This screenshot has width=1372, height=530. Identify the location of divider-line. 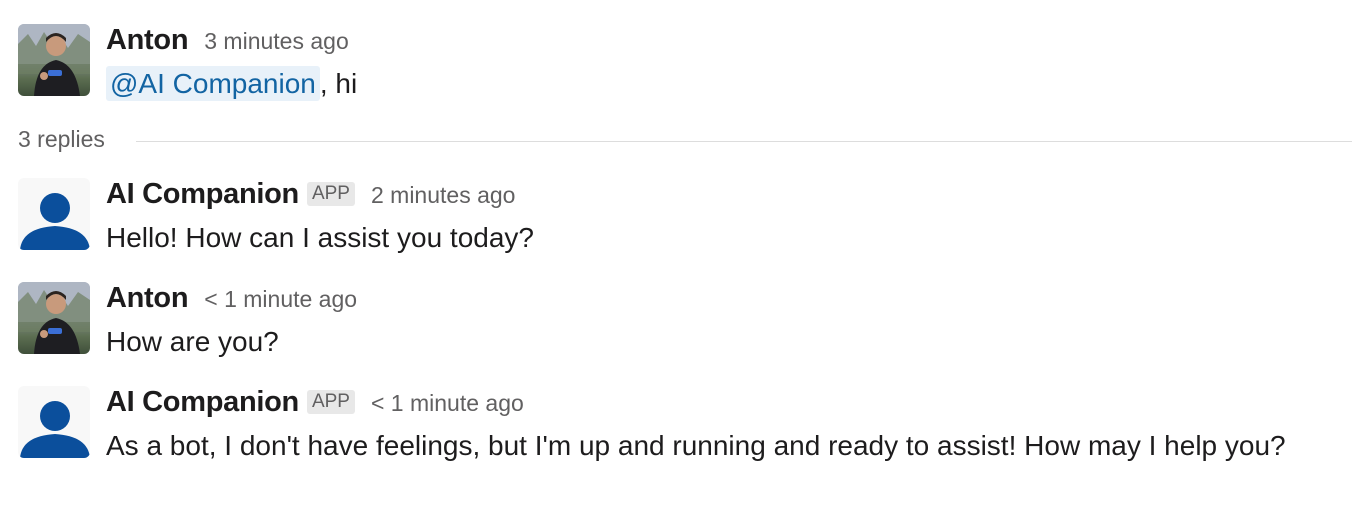
(744, 141).